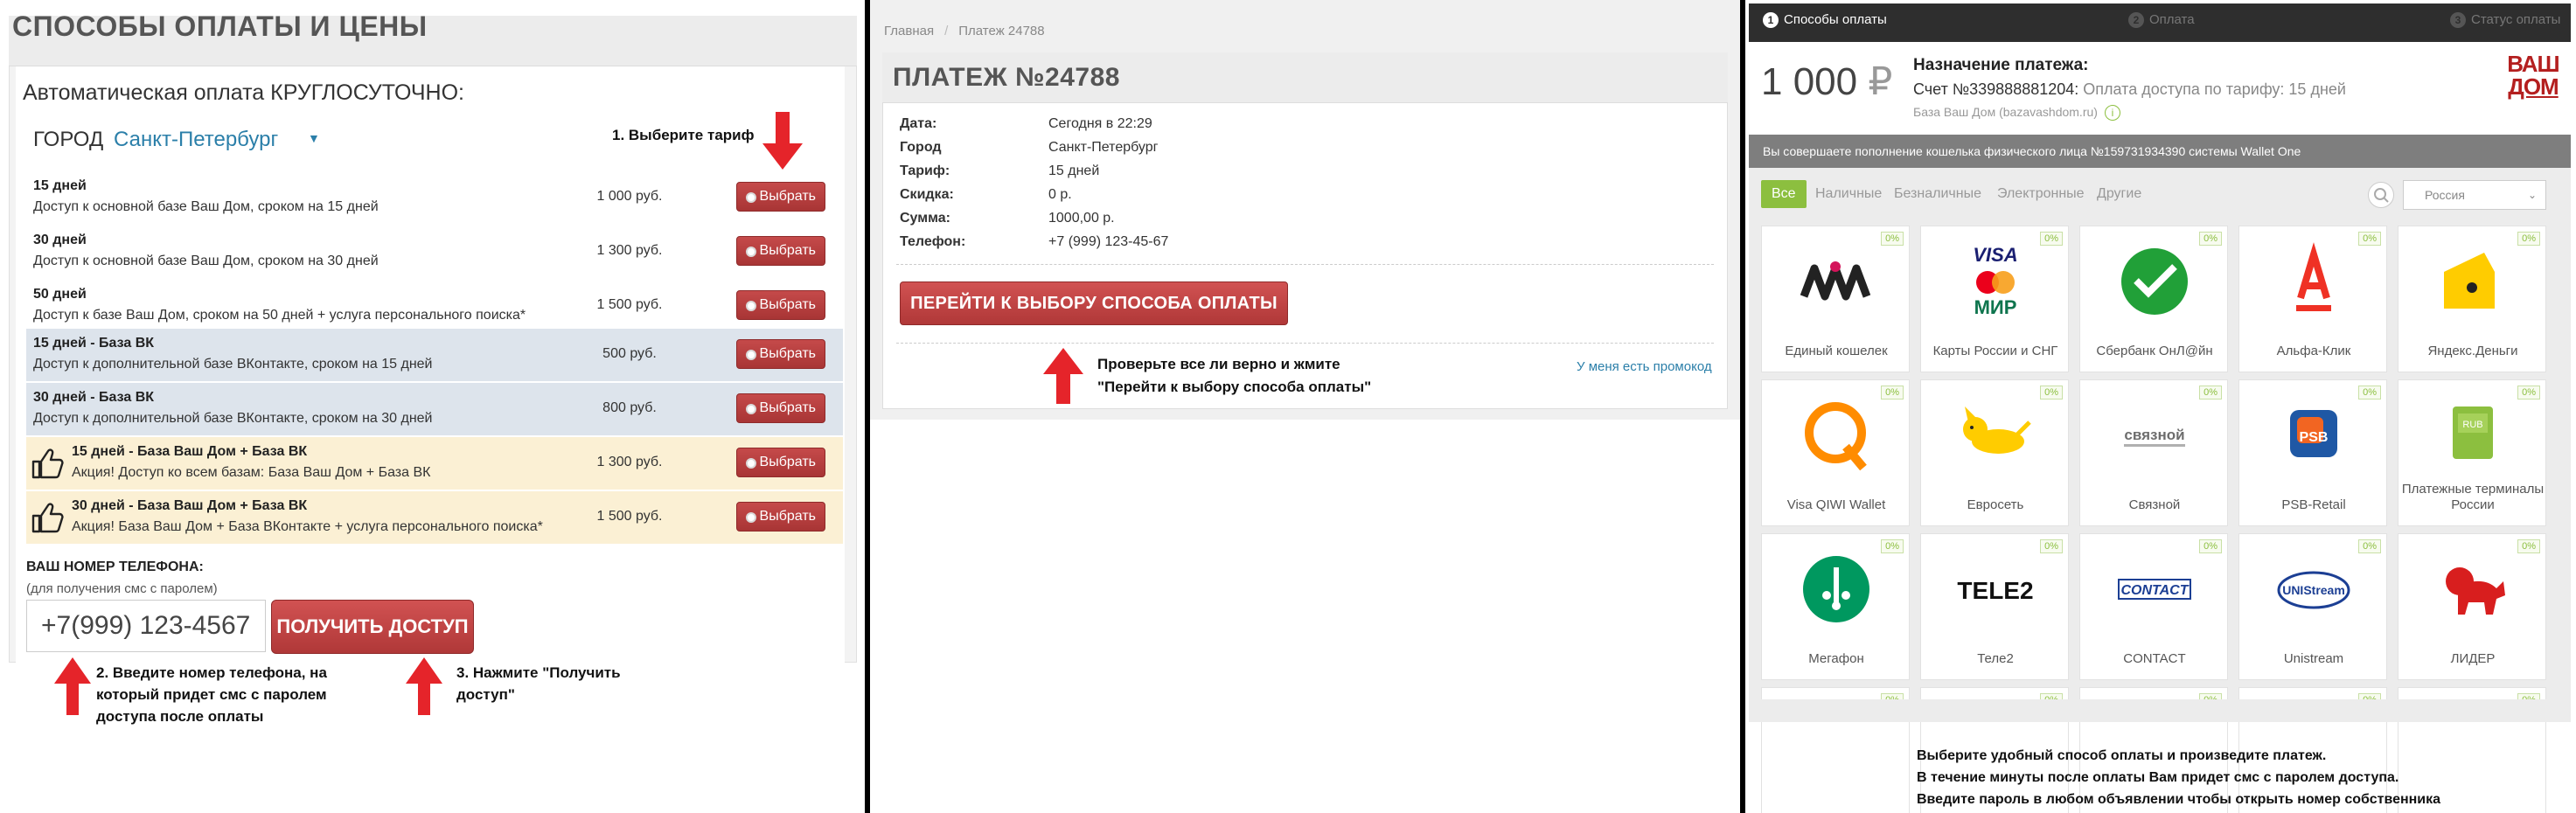  I want to click on detail-label: Тариф:, so click(925, 170).